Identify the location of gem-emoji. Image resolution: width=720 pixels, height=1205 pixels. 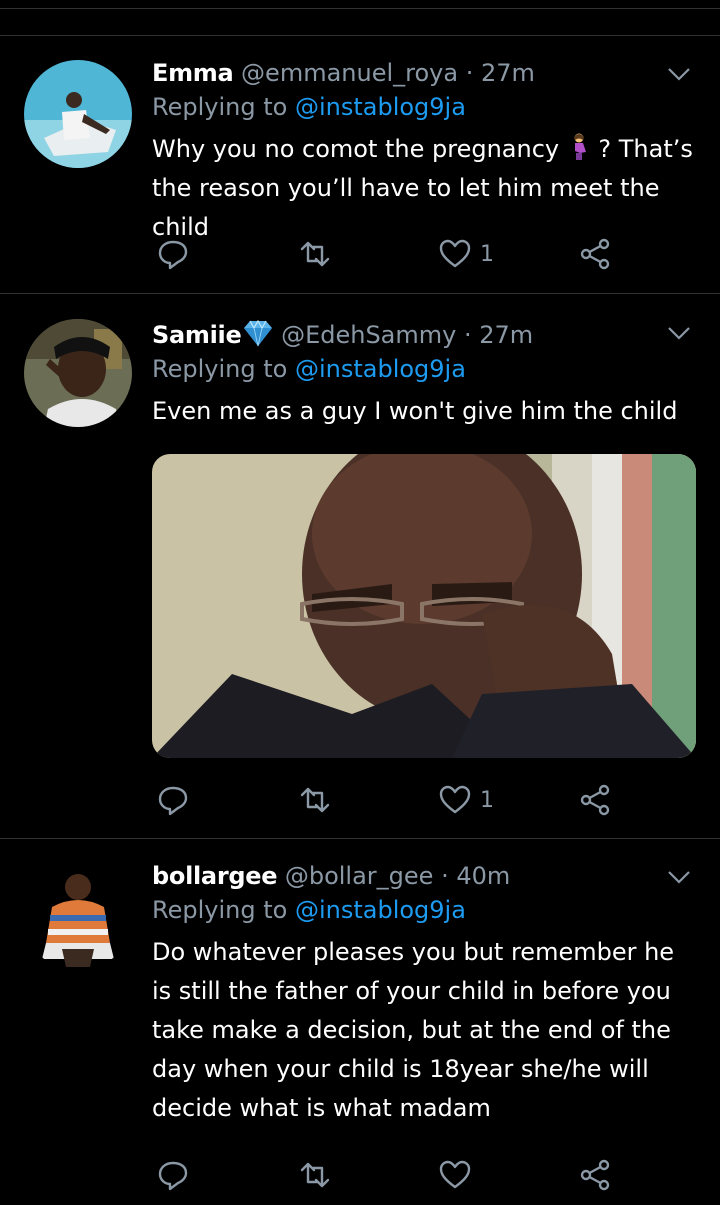
(258, 333).